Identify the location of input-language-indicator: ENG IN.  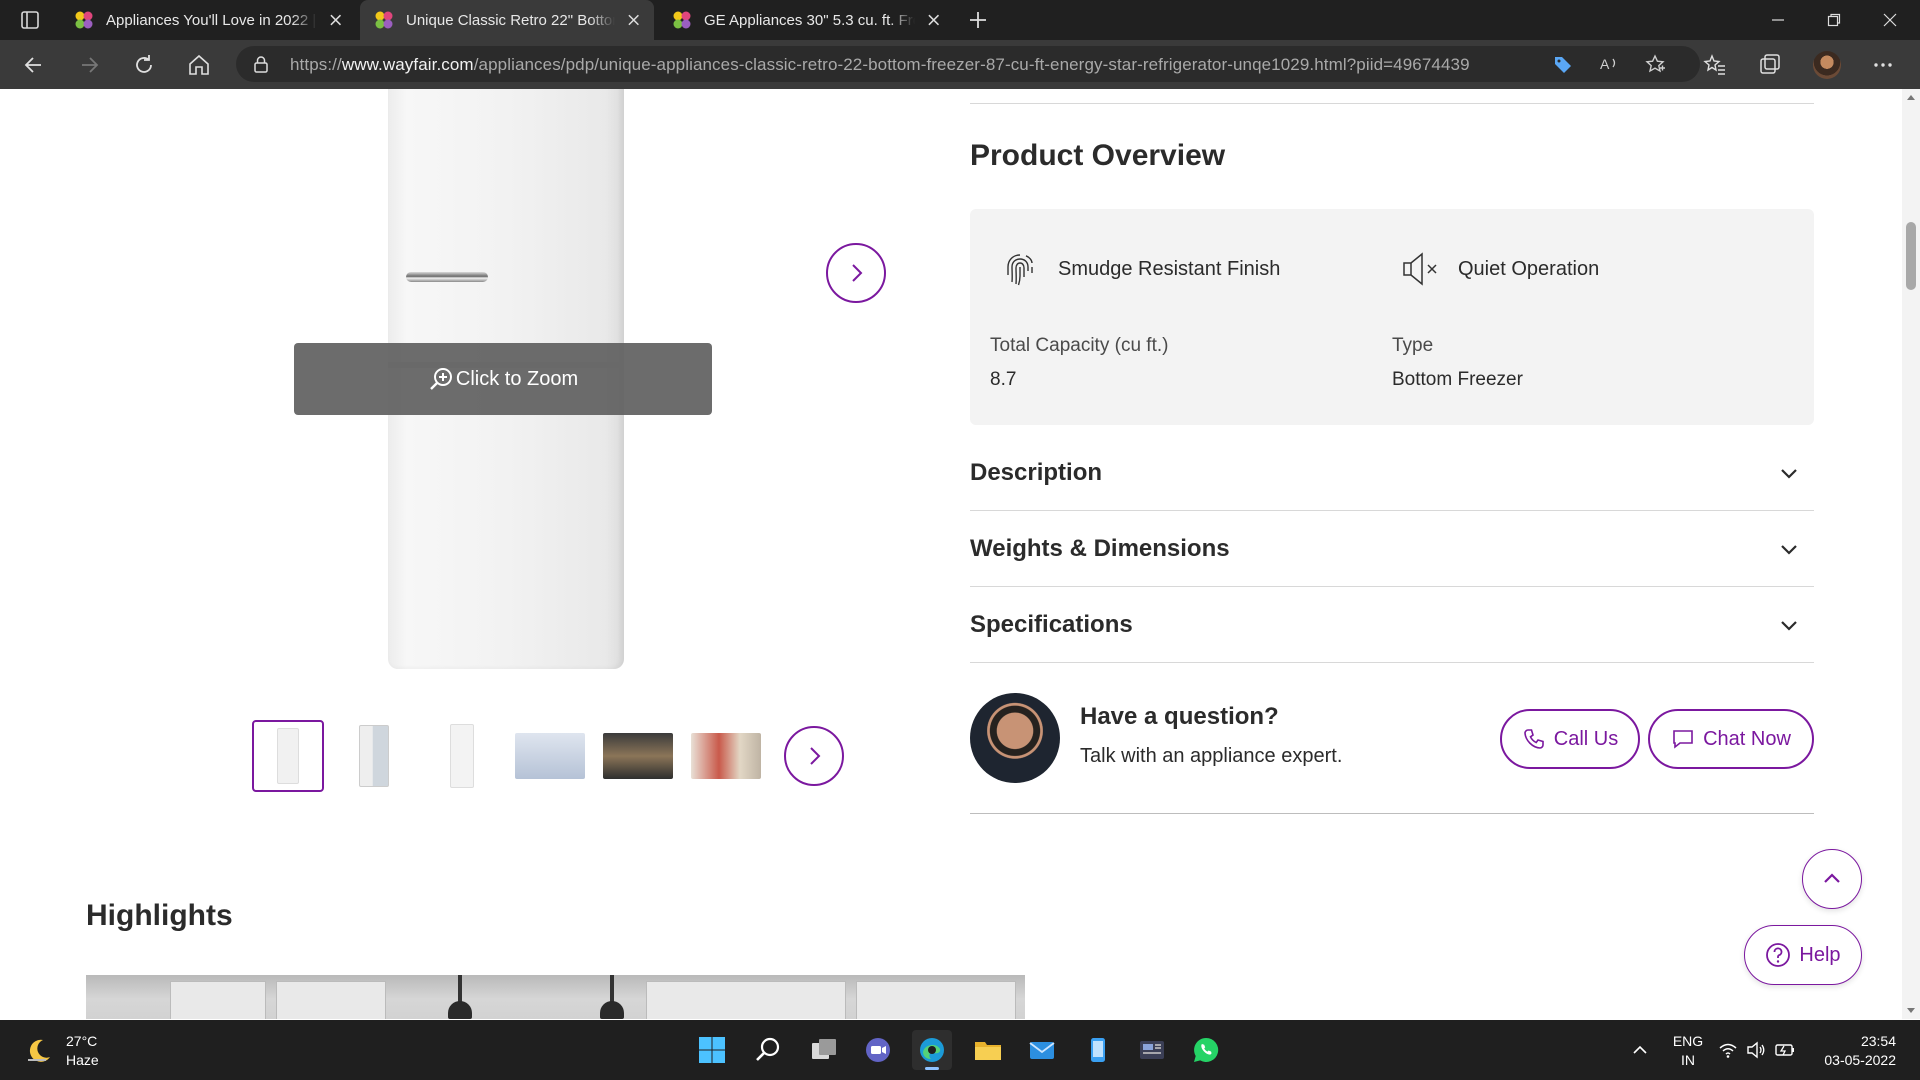
(1688, 1051).